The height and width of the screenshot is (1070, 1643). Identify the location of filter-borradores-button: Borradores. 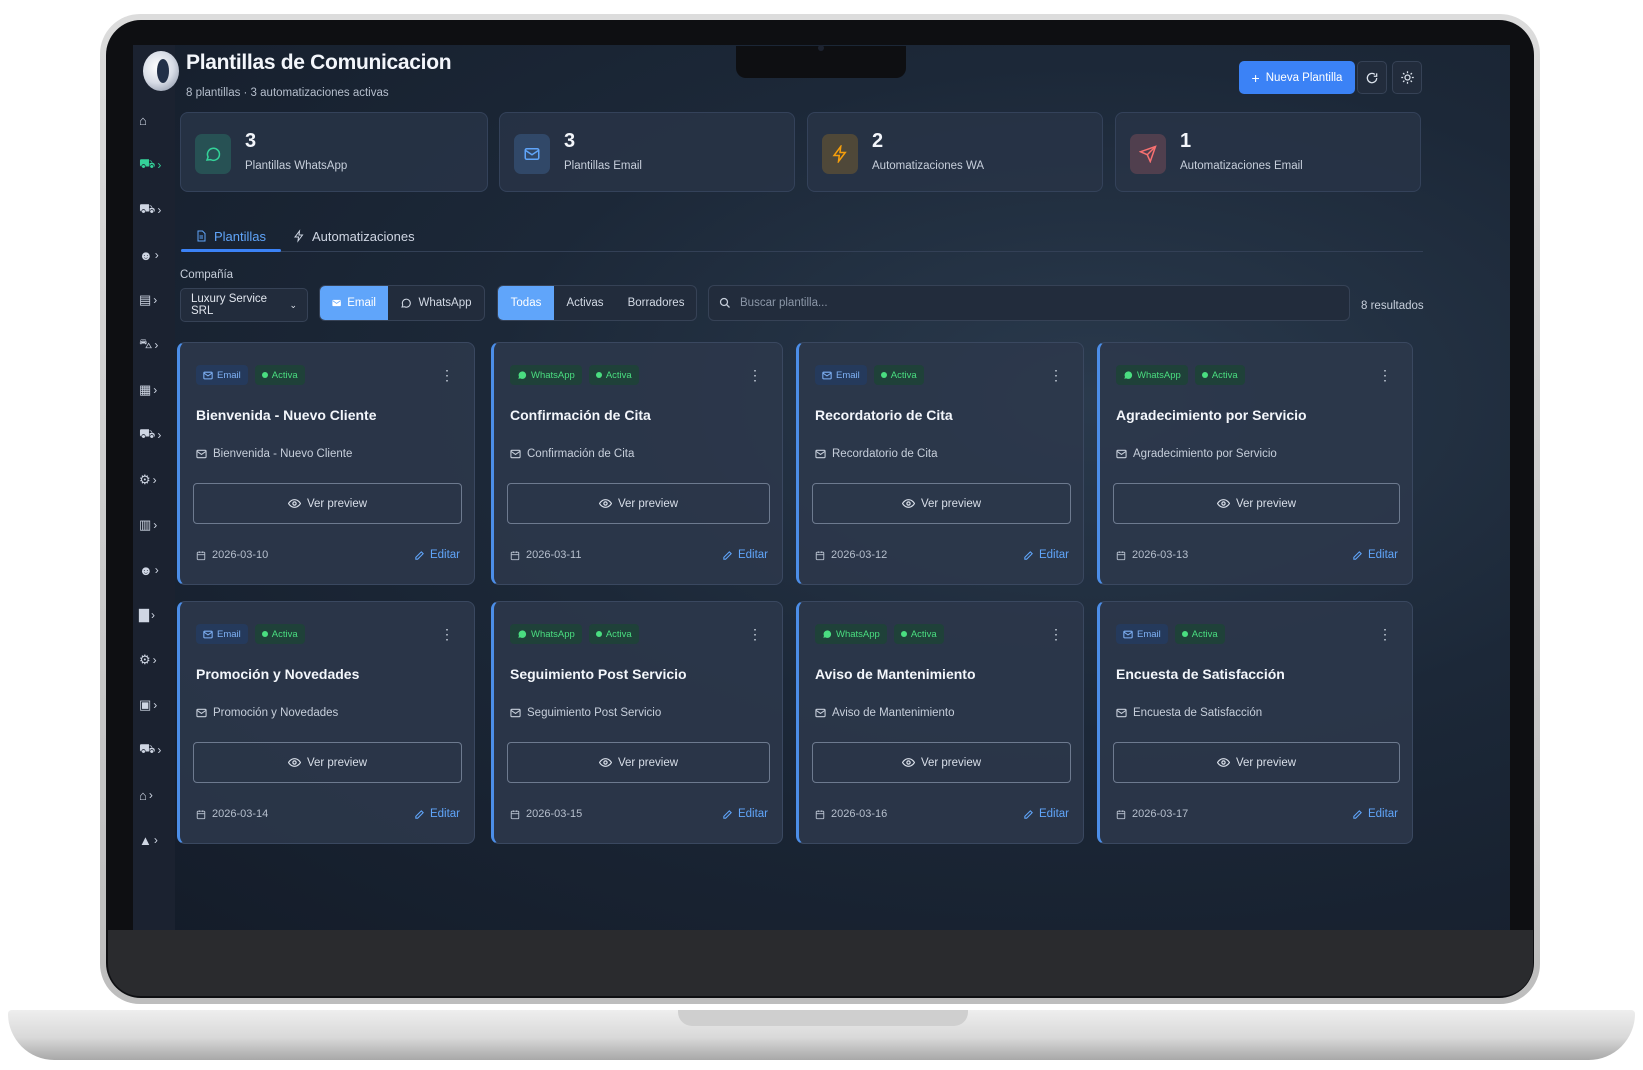
(656, 303).